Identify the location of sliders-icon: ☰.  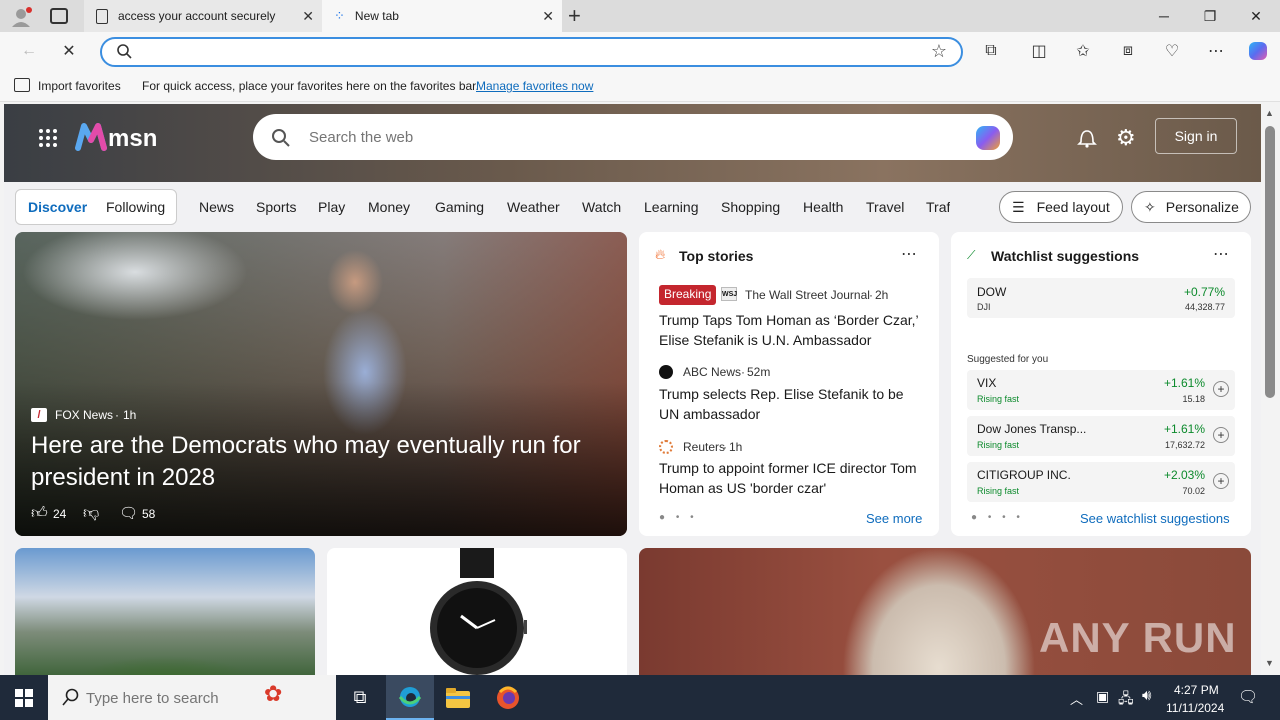
(1018, 206).